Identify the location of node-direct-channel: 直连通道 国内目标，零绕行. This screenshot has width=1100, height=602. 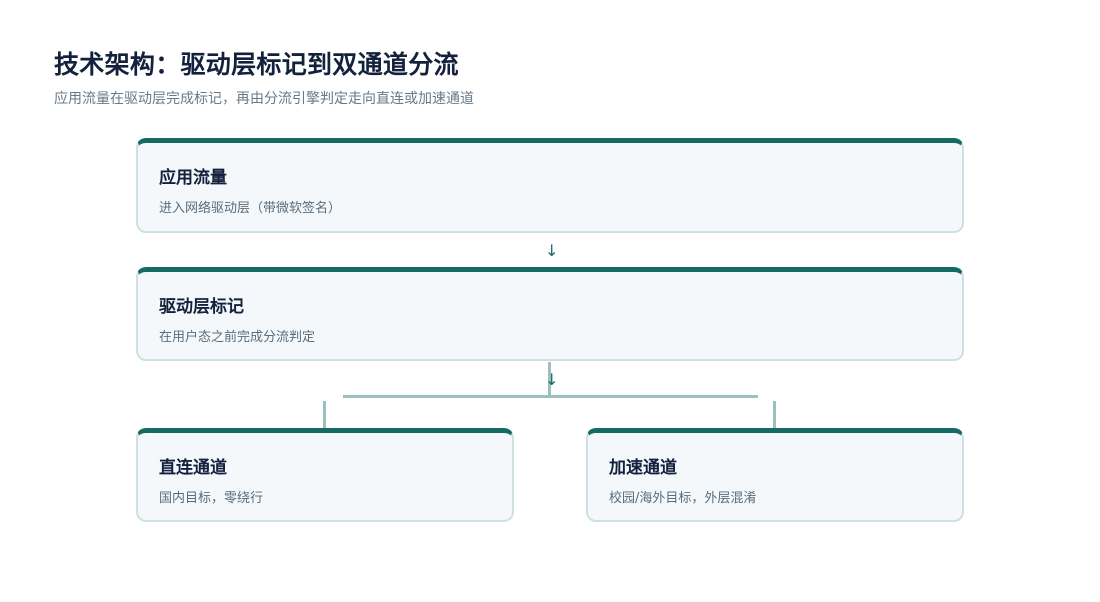
(325, 475).